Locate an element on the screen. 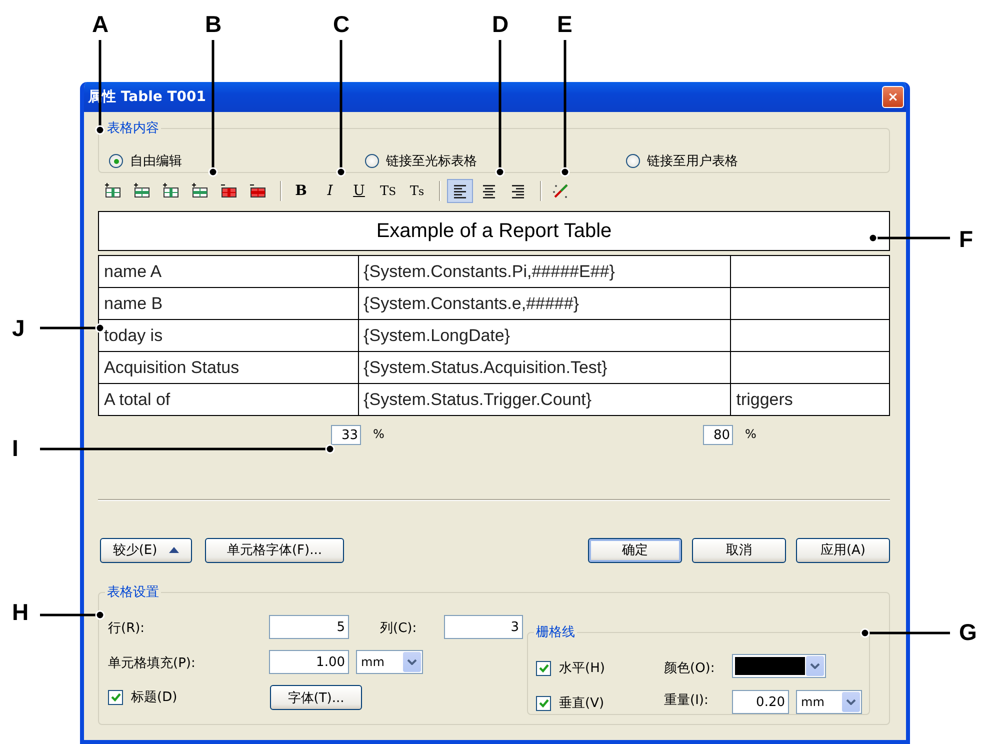 This screenshot has height=744, width=982. align-left-button is located at coordinates (460, 191).